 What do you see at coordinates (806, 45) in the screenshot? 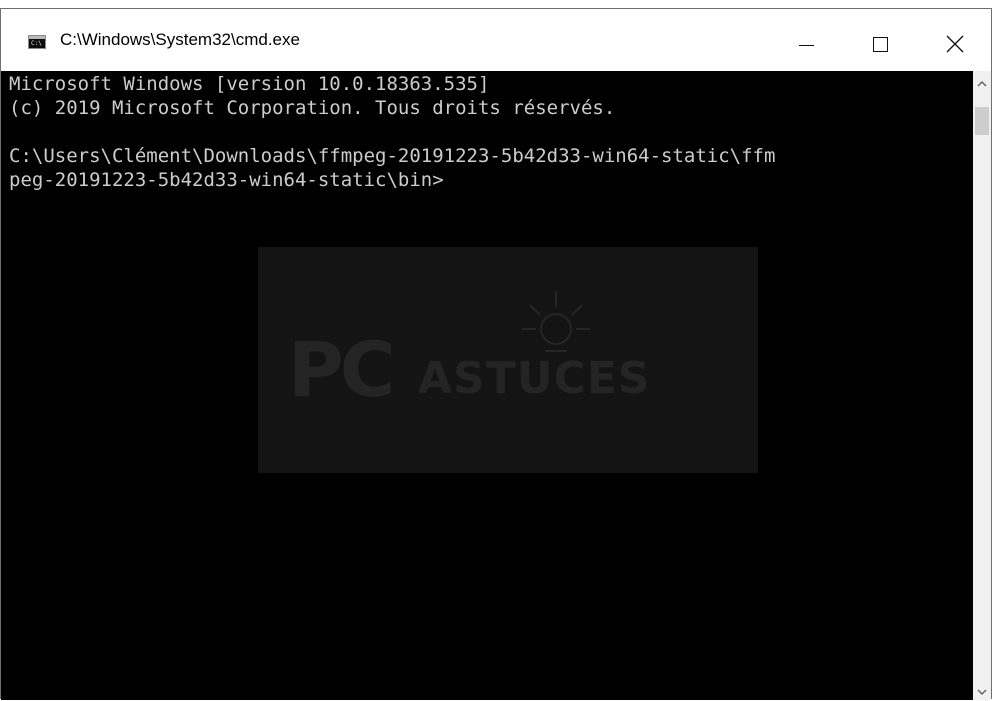
I see `minimize-icon` at bounding box center [806, 45].